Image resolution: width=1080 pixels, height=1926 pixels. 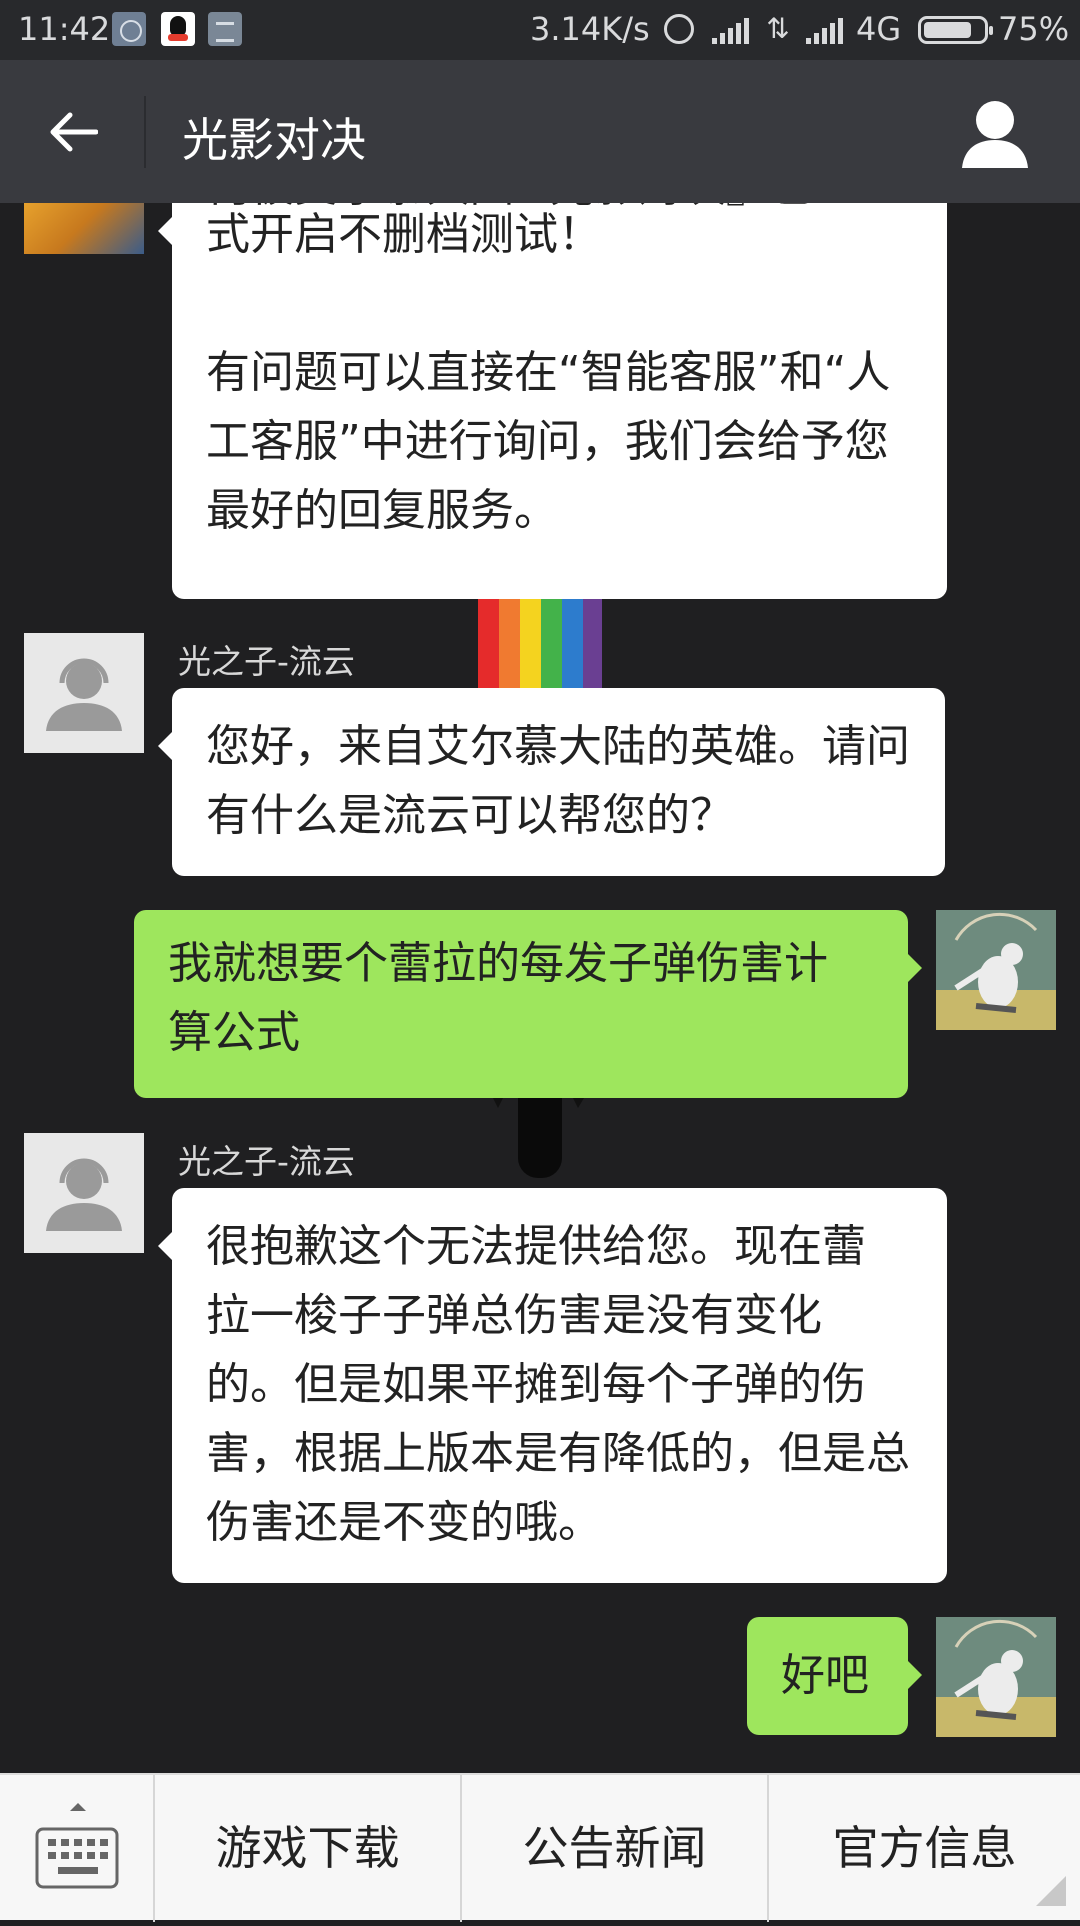 I want to click on message-line: 您好，来自艾尔慕大陆的英雄。请问, so click(x=558, y=746).